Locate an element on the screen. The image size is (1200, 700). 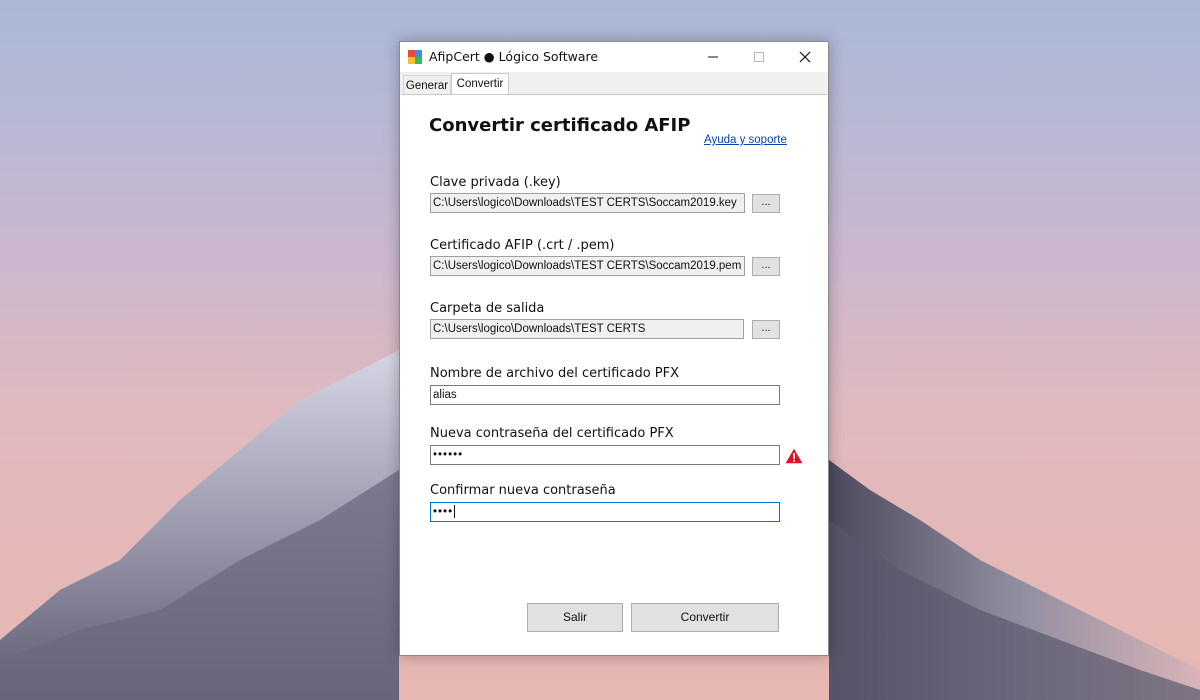
pfx-name-label: Nombre de archivo del certificado PFX is located at coordinates (555, 373).